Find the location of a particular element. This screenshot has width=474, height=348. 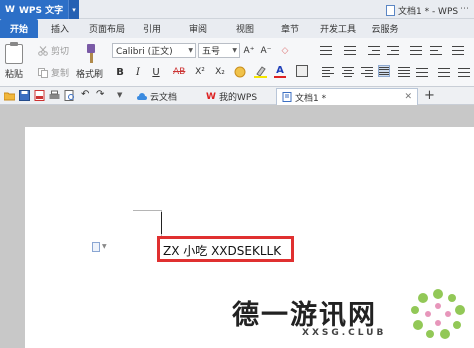

wps-logo-icon: W is located at coordinates (10, 9).